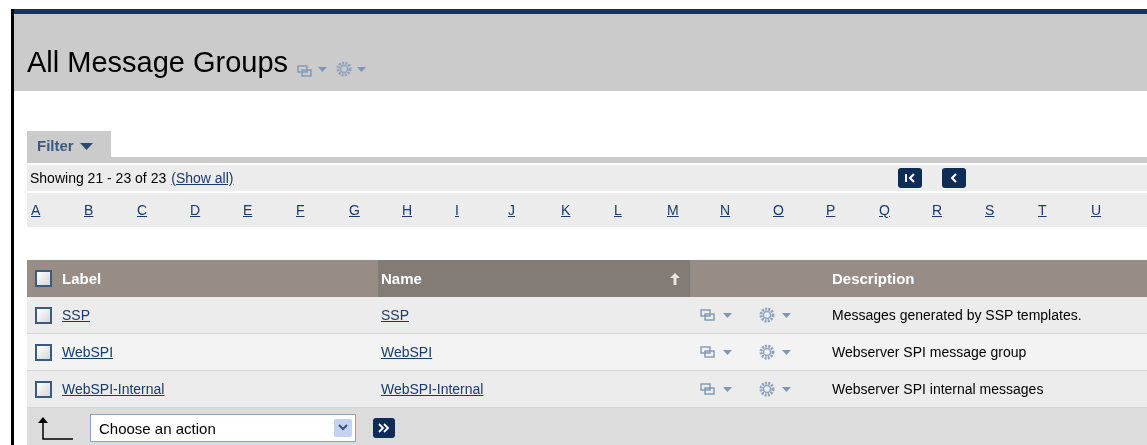  Describe the element at coordinates (693, 210) in the screenshot. I see `letter-link: M` at that location.